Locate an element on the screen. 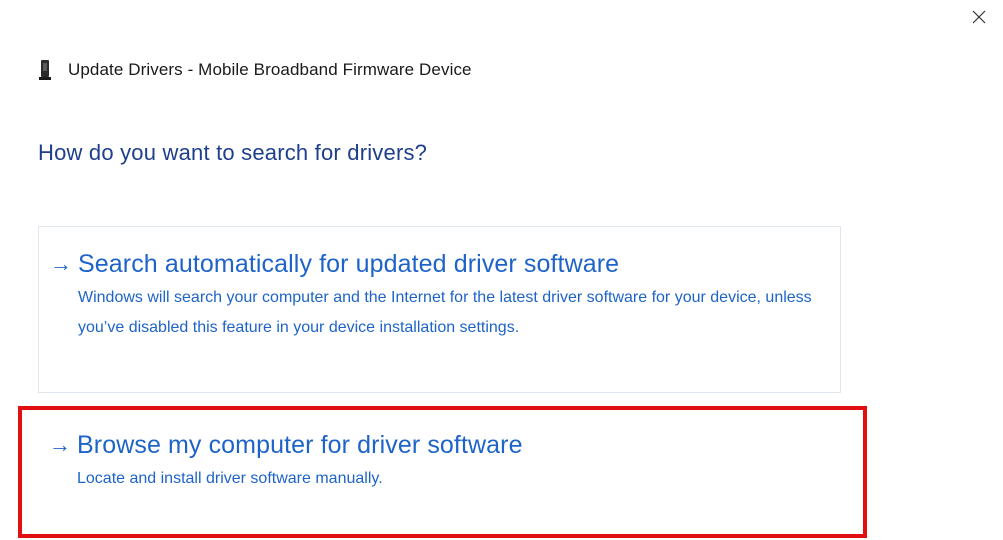  close-icon is located at coordinates (979, 17).